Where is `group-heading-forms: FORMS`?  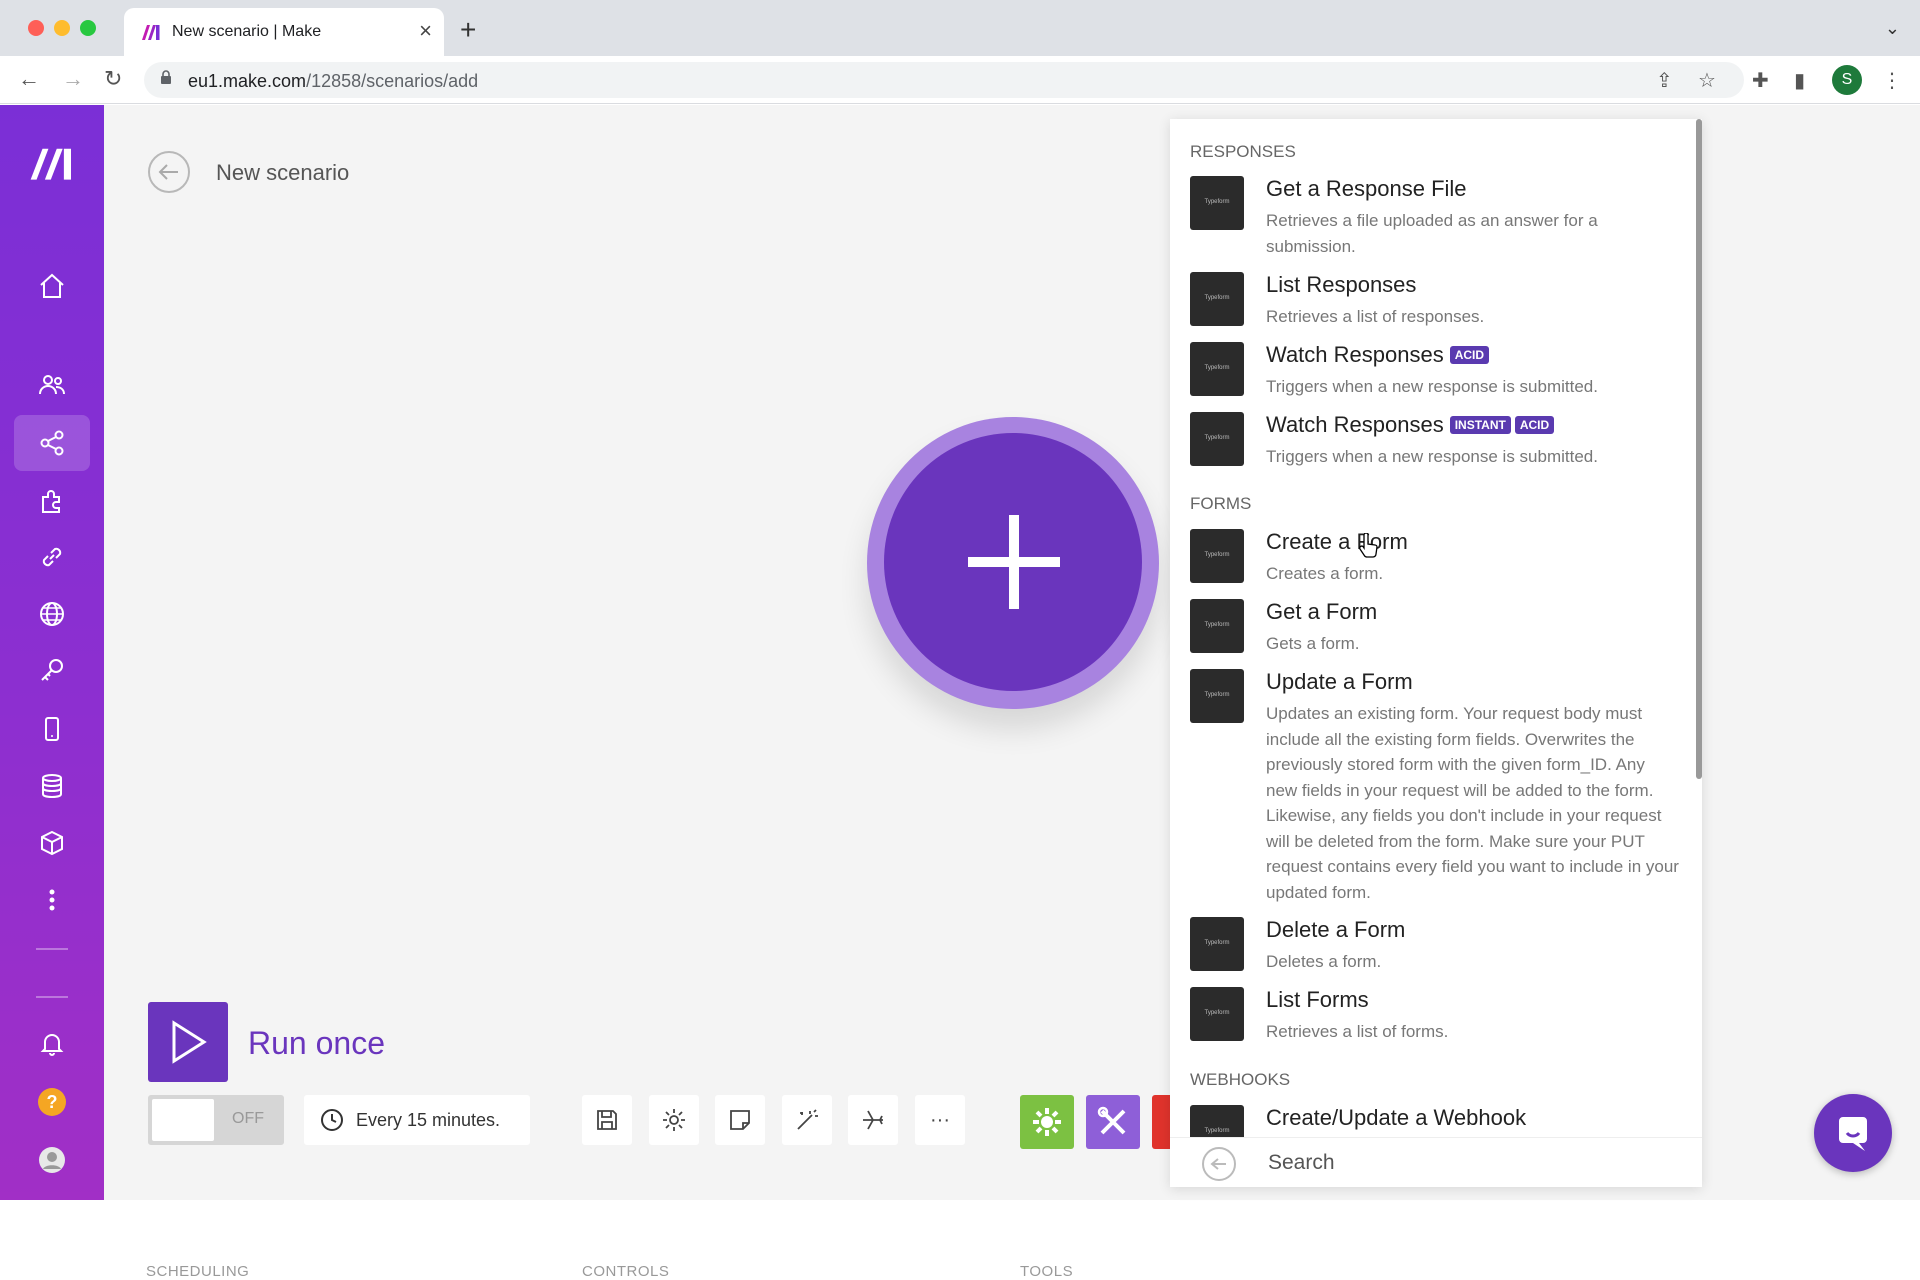 group-heading-forms: FORMS is located at coordinates (1221, 503).